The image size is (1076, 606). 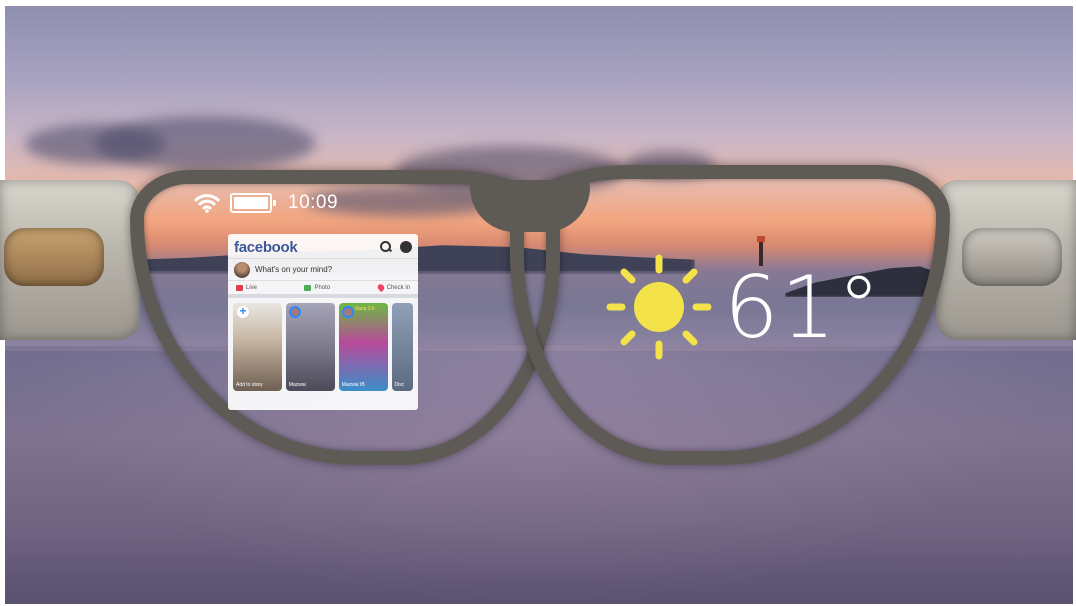 What do you see at coordinates (266, 247) in the screenshot?
I see `facebook-logo: facebook` at bounding box center [266, 247].